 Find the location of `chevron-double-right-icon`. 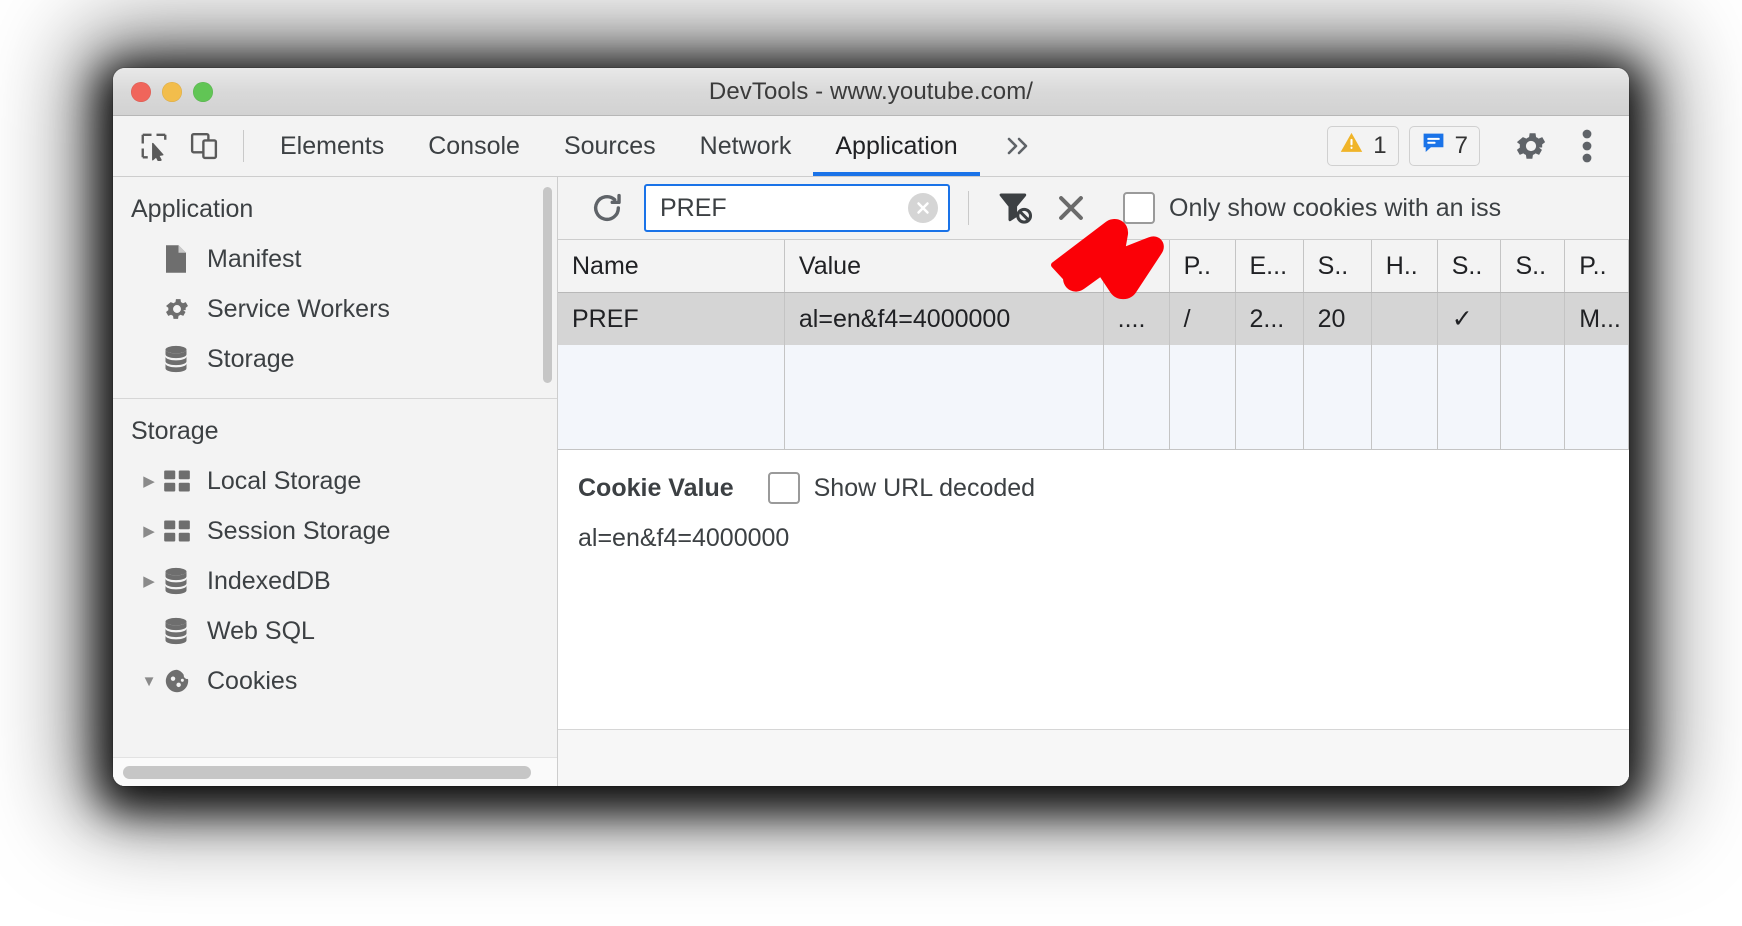

chevron-double-right-icon is located at coordinates (1018, 146).